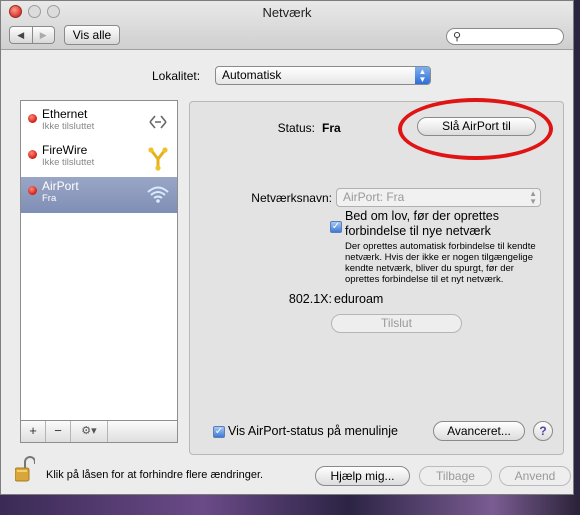  I want to click on network-name-value: AirPort: Fra, so click(374, 197).